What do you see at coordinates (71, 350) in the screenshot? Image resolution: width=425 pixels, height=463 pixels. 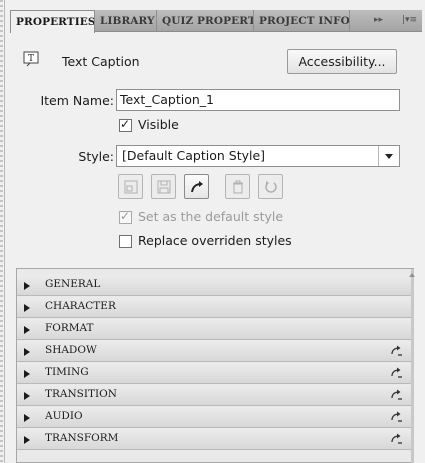 I see `section-label: SHADOW` at bounding box center [71, 350].